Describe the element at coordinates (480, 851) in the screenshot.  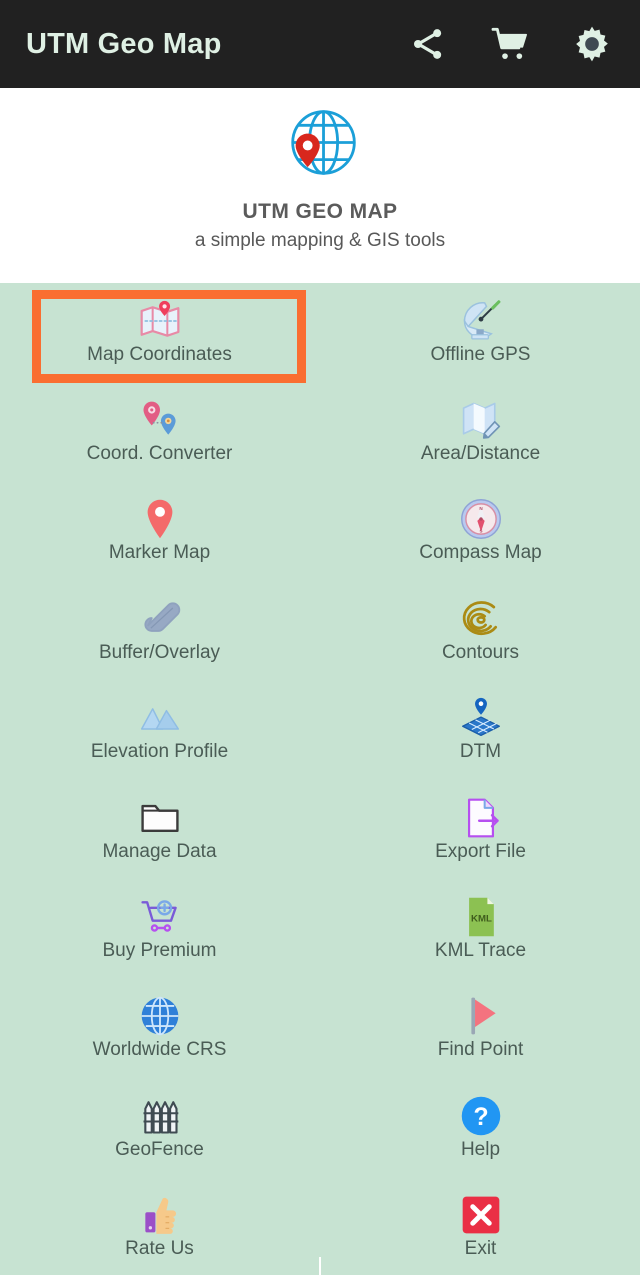
I see `grid-item-label: Export File` at that location.